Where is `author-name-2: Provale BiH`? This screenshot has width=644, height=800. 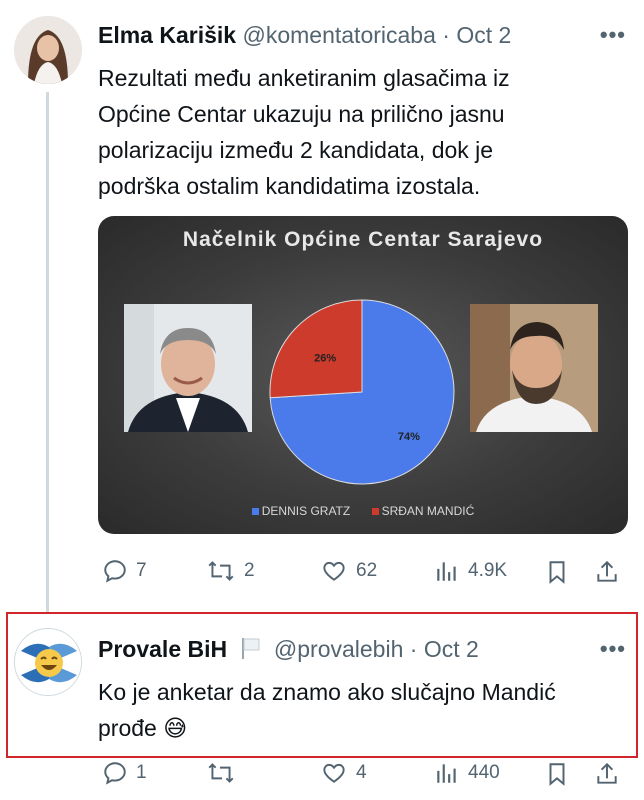 author-name-2: Provale BiH is located at coordinates (162, 649).